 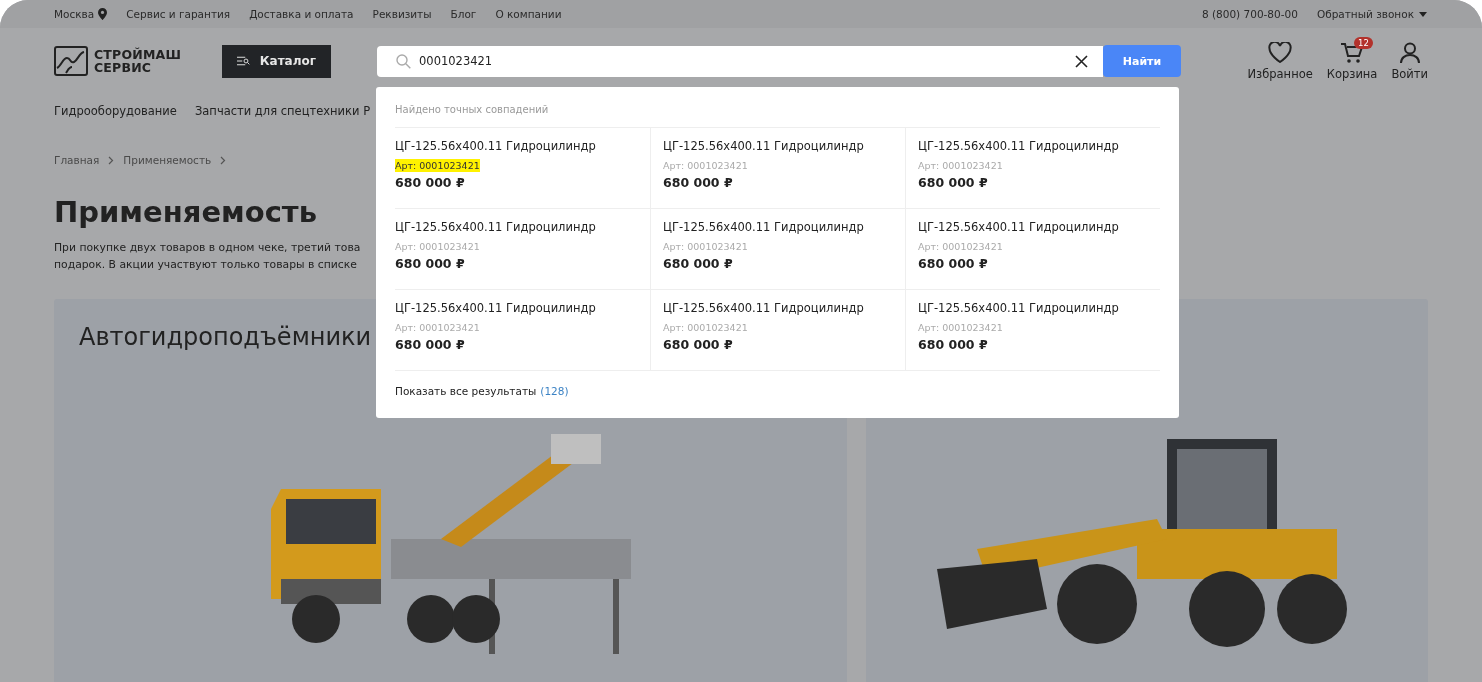 What do you see at coordinates (554, 391) in the screenshot?
I see `results-count: (128)` at bounding box center [554, 391].